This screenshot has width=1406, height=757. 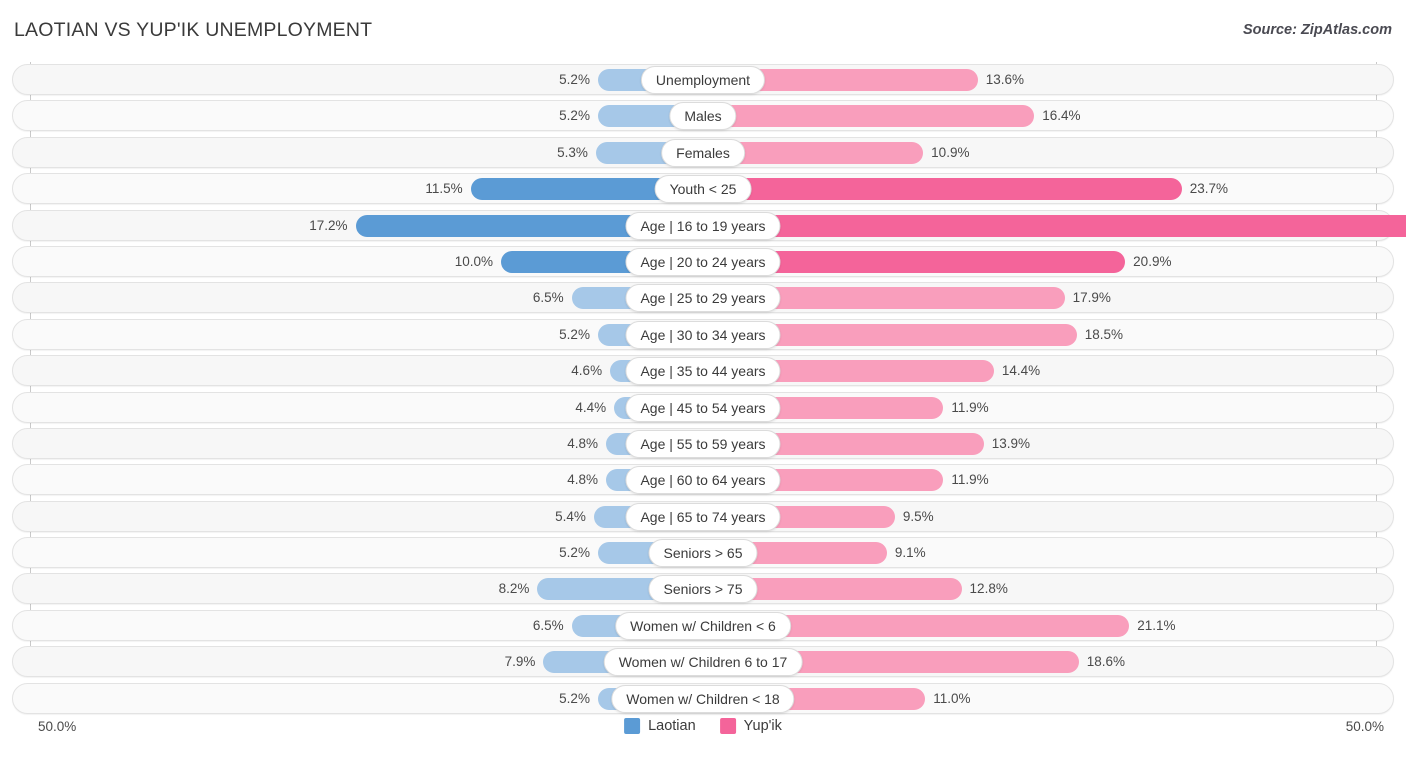 I want to click on chart-row: 5.3% 10.9% Females, so click(x=703, y=153).